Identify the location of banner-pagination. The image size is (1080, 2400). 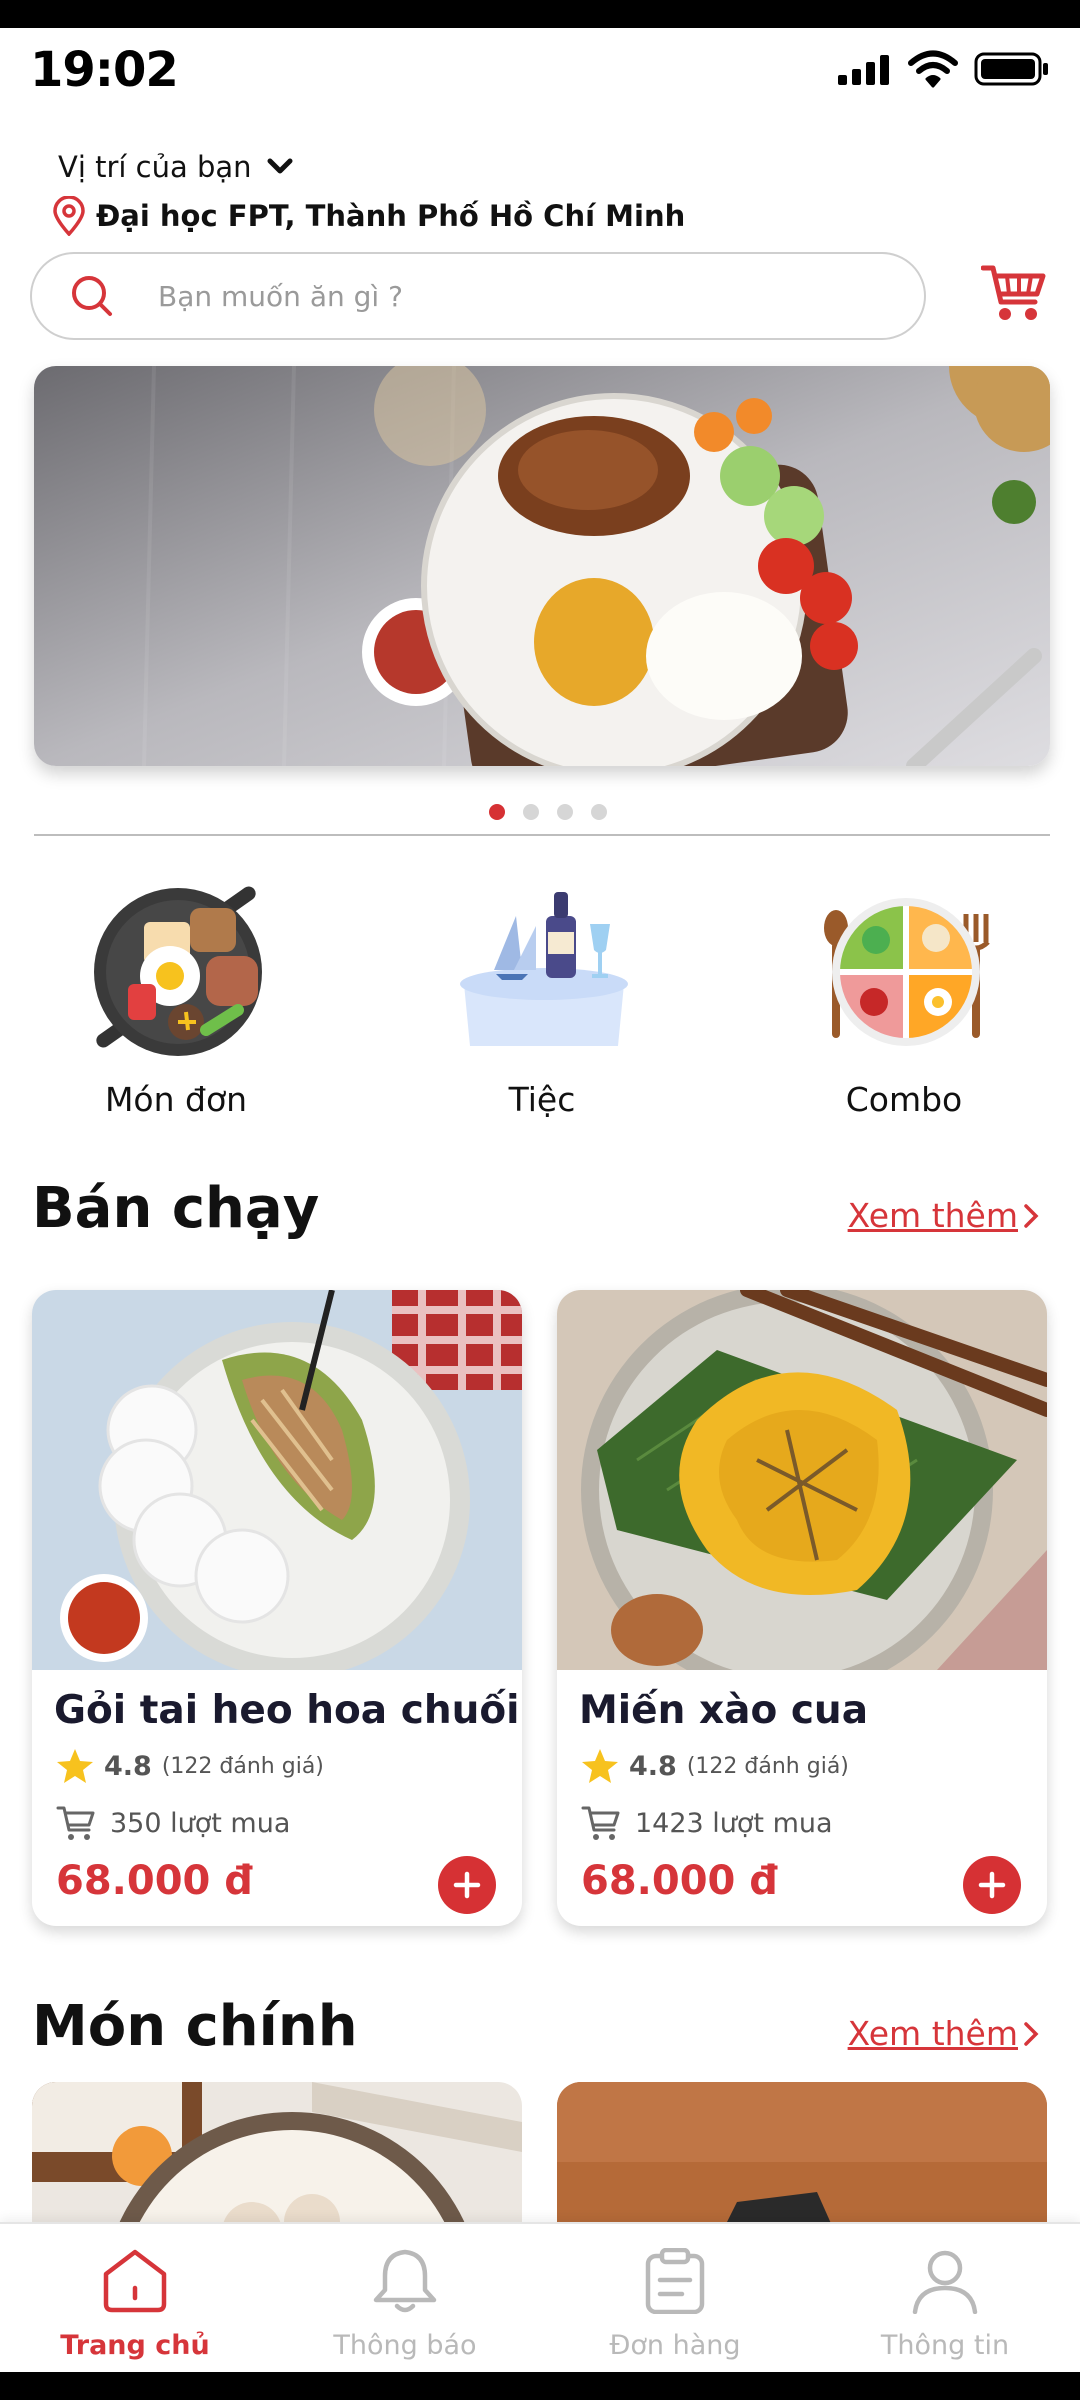
(540, 812).